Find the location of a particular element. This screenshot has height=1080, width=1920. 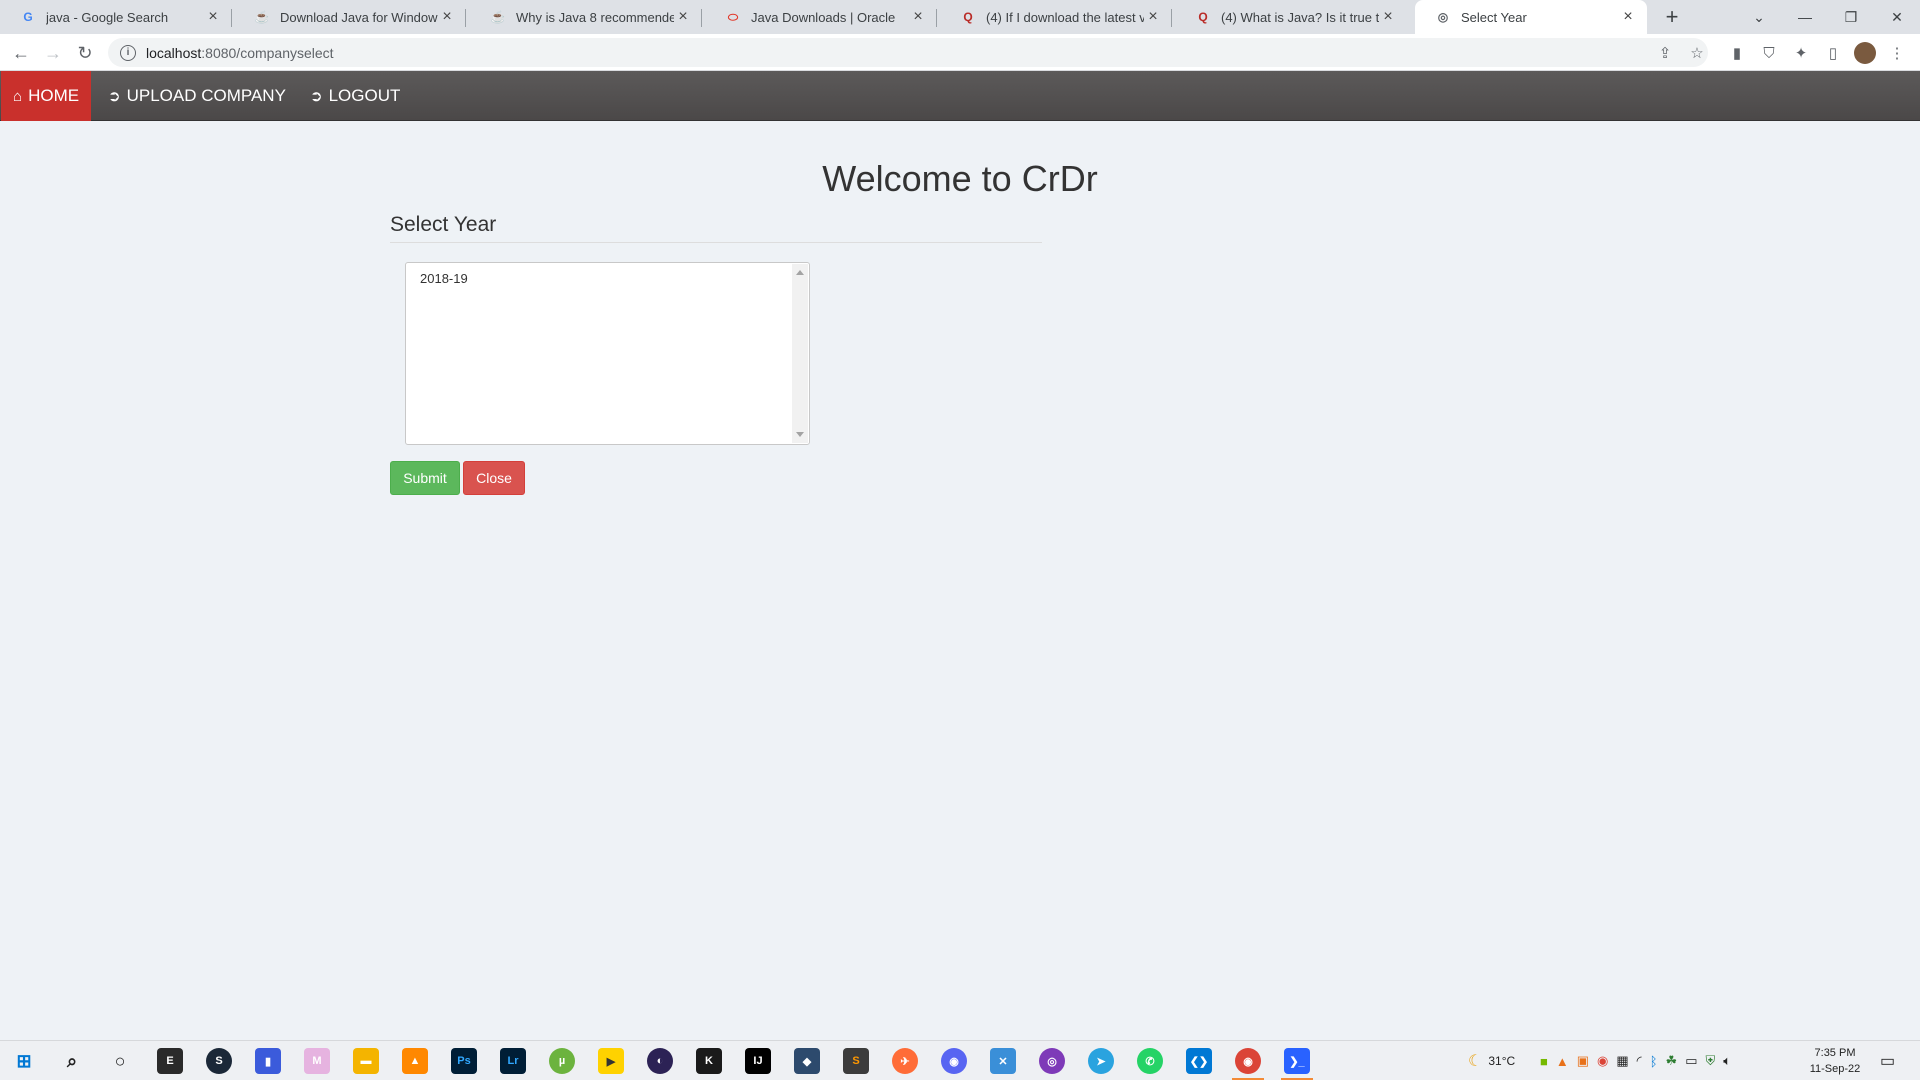

browser-tab: G java - Google Search × is located at coordinates (116, 17).